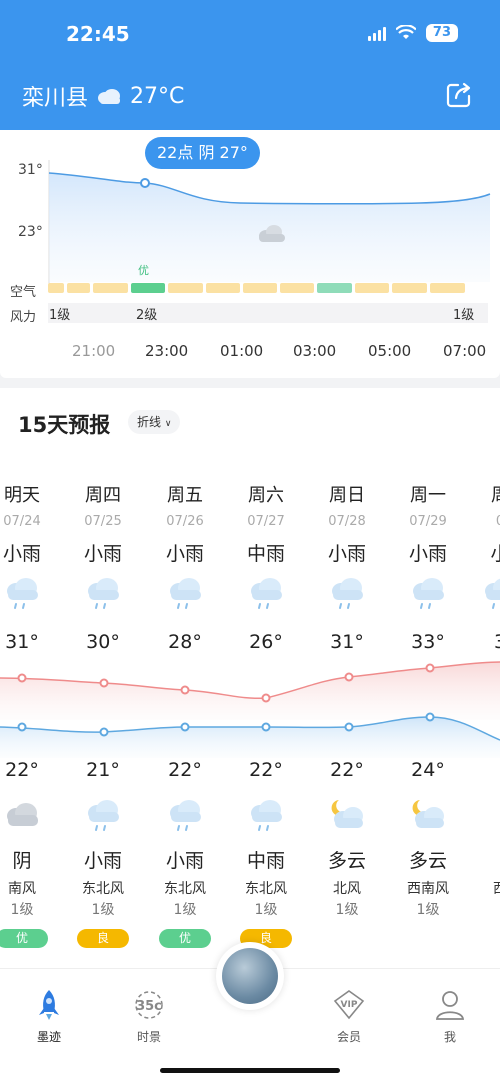  I want to click on day-name: 周, so click(482, 494).